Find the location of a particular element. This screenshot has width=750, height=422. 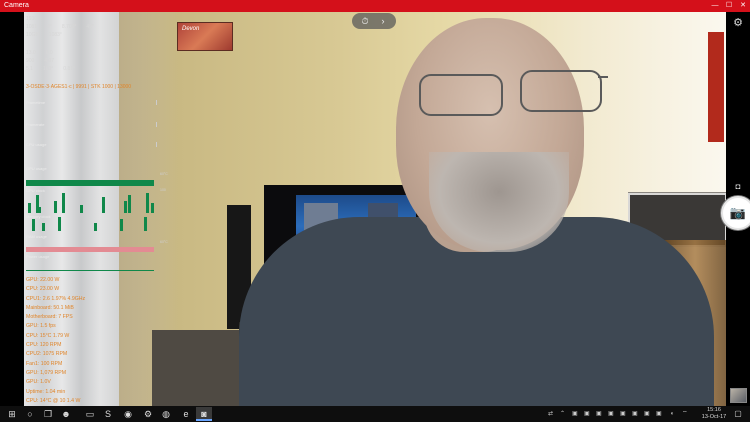

glasses-left-lens is located at coordinates (461, 95).